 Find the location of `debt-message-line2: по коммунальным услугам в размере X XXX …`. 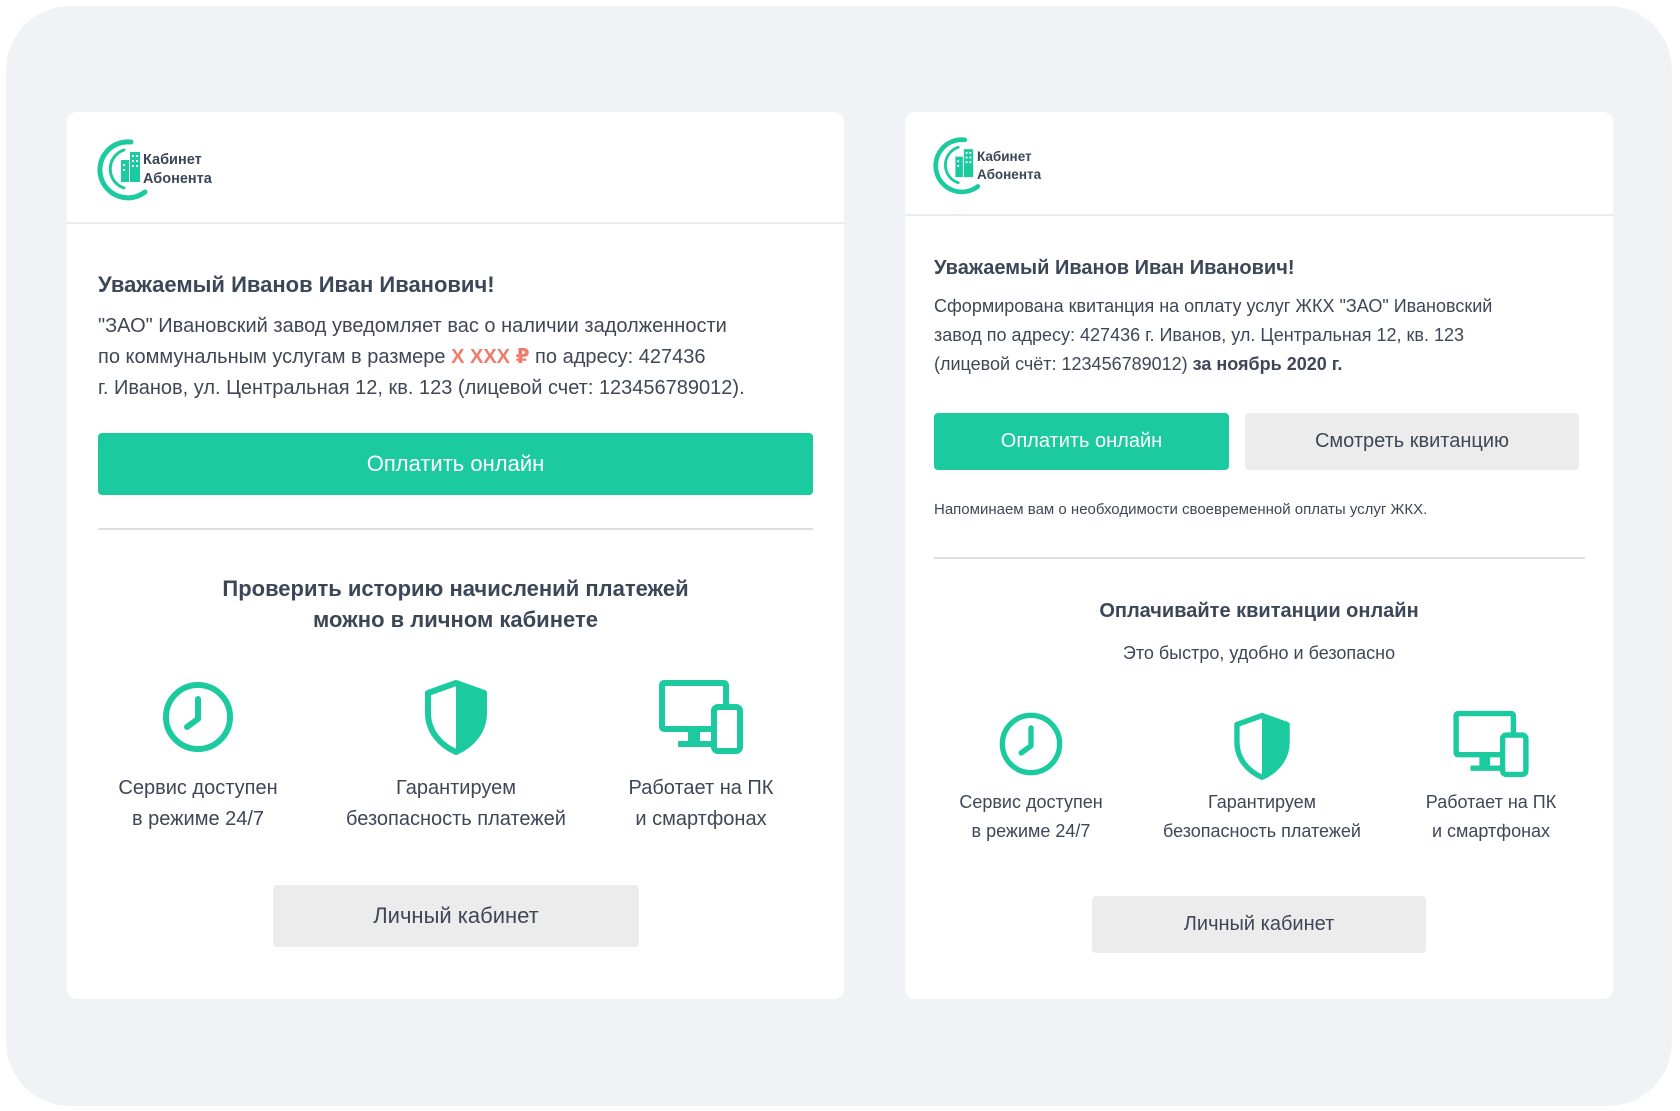

debt-message-line2: по коммунальным услугам в размере X XXX … is located at coordinates (402, 357).